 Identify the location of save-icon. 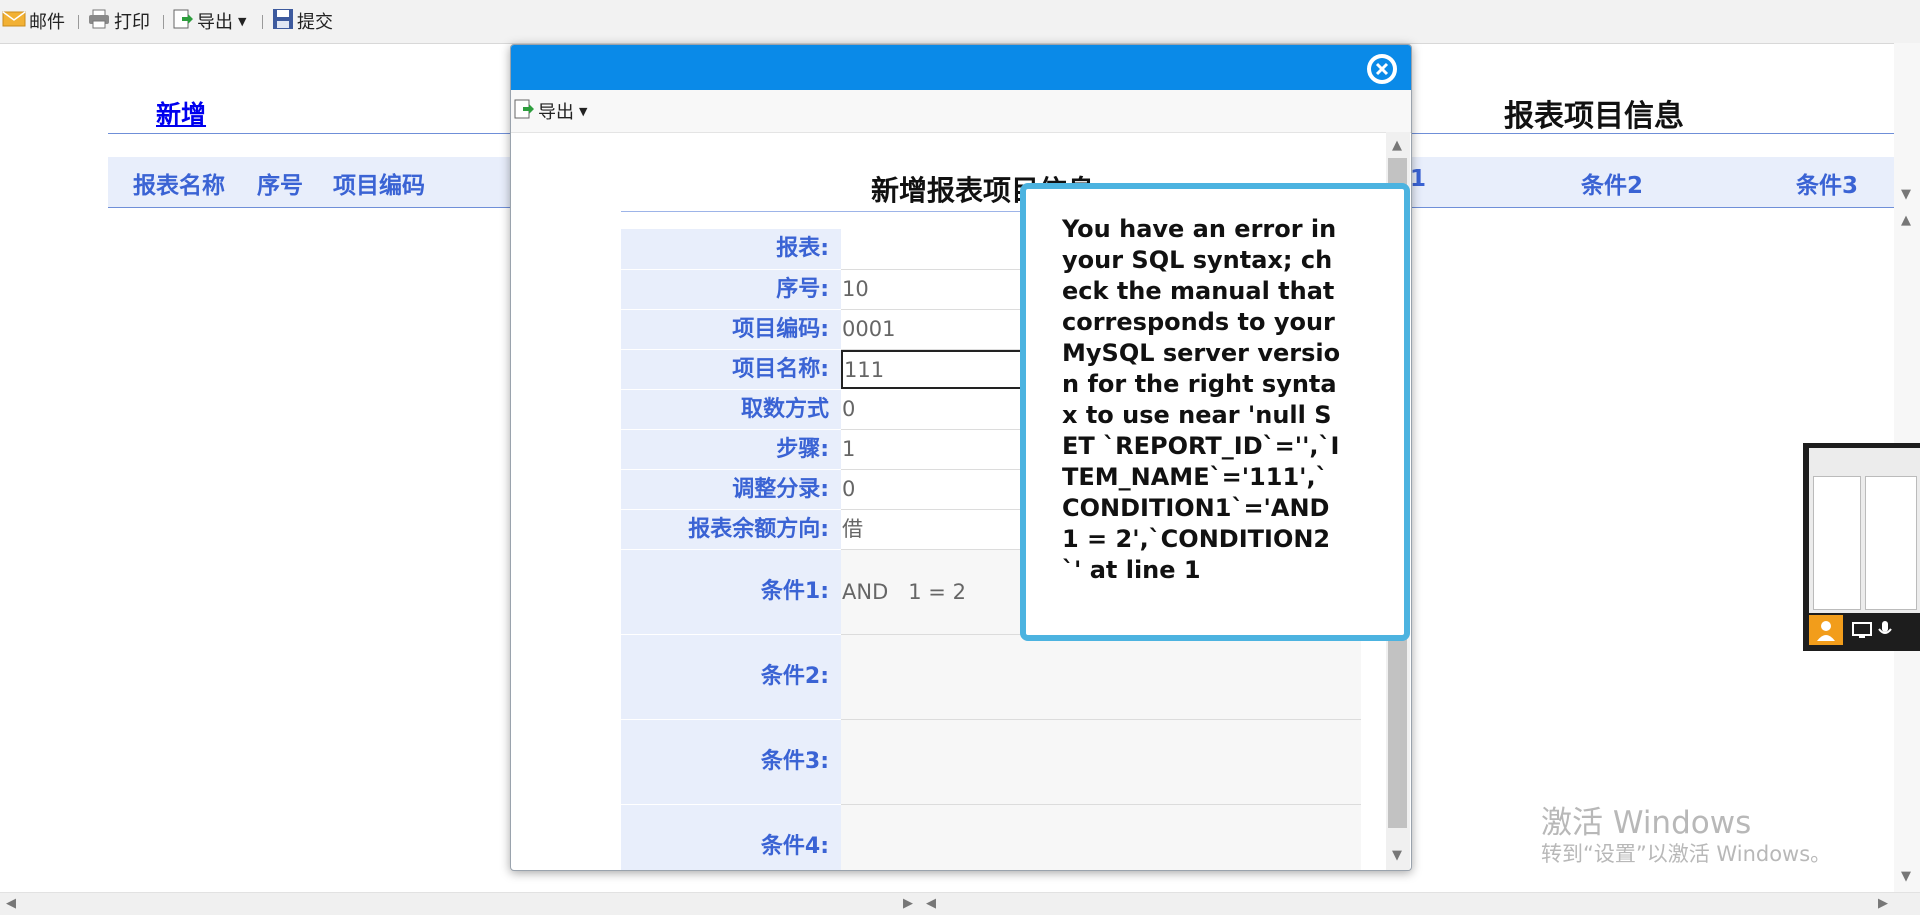
(283, 21).